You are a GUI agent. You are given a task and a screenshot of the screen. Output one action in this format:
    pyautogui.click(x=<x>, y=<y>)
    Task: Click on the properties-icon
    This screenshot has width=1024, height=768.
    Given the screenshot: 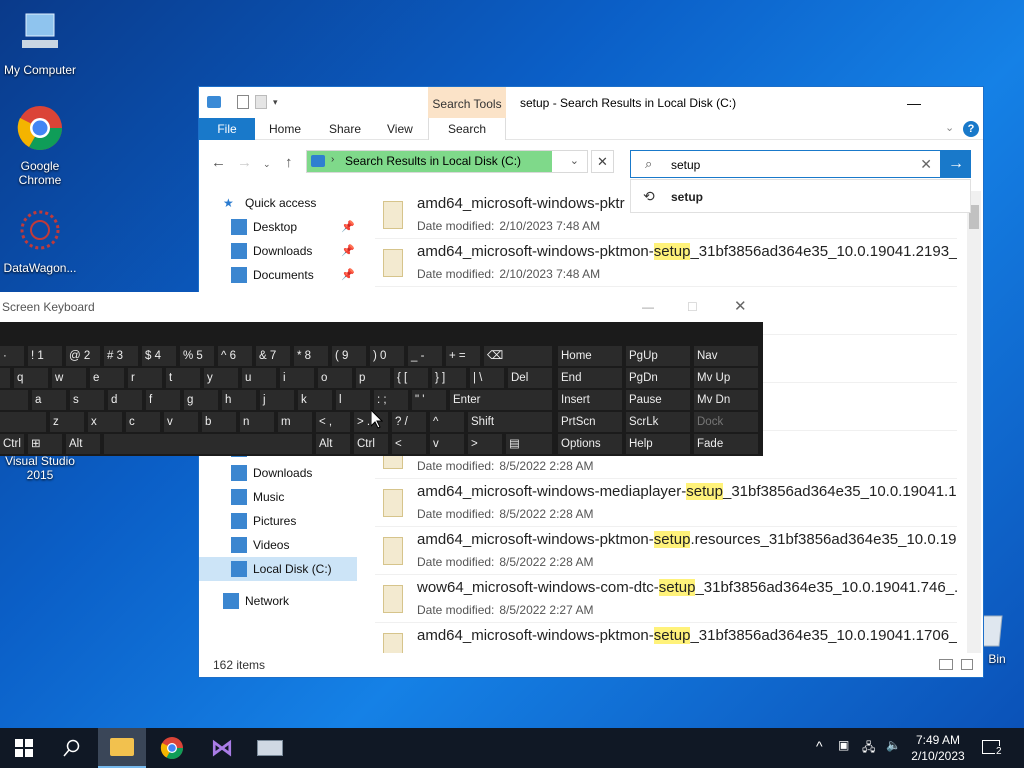 What is the action you would take?
    pyautogui.click(x=243, y=102)
    